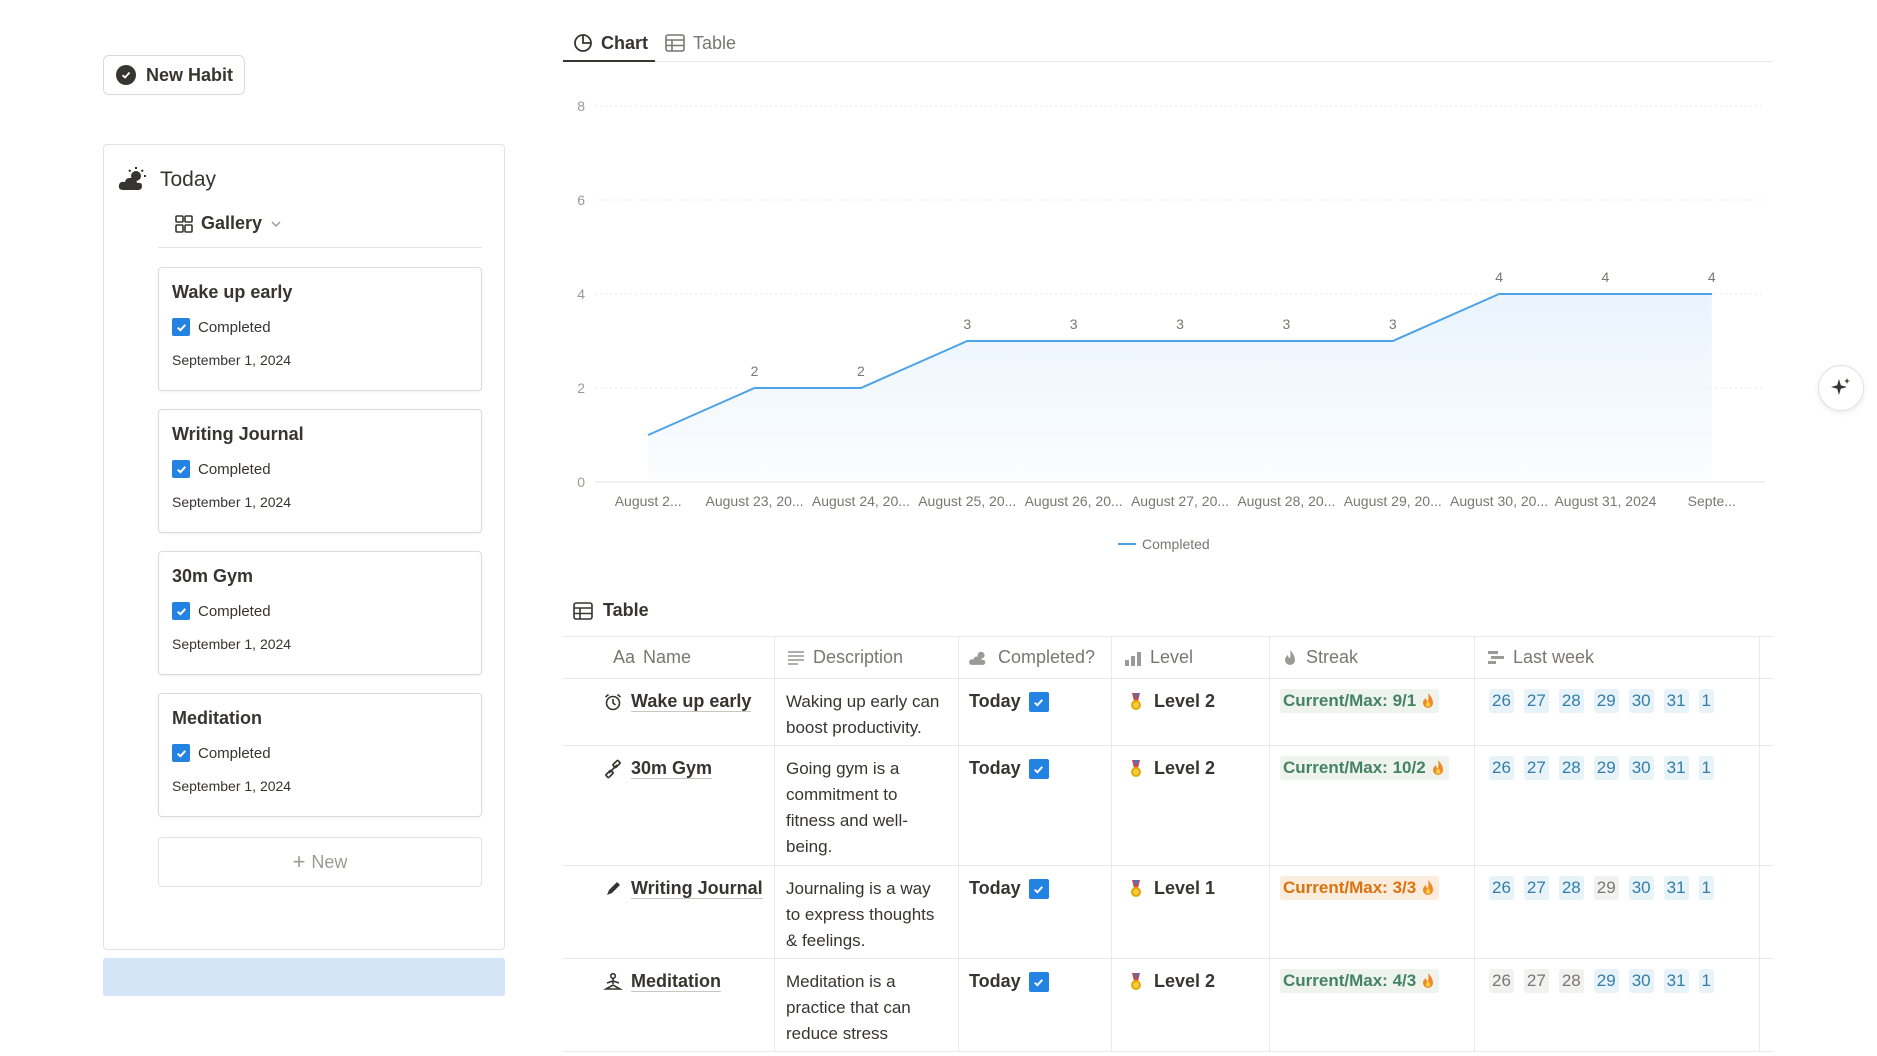 The height and width of the screenshot is (1056, 1877). I want to click on today-title: Today, so click(188, 179).